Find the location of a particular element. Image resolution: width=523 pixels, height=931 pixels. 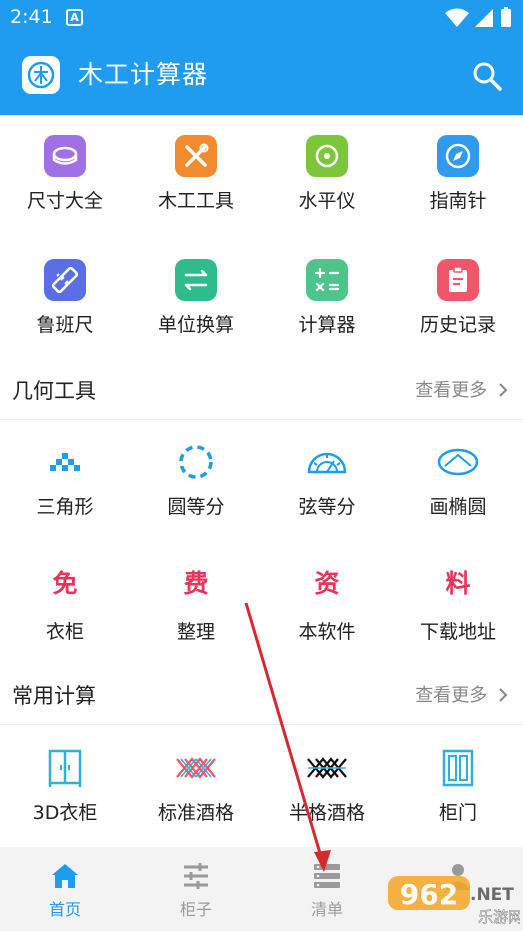

tool-item: 水平仪 is located at coordinates (327, 177).